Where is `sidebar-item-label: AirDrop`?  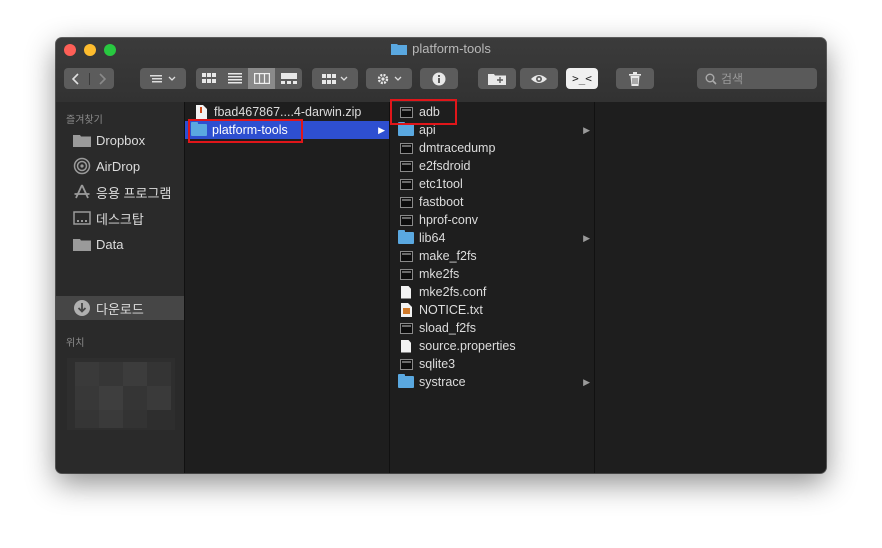
sidebar-item-label: AirDrop is located at coordinates (118, 166).